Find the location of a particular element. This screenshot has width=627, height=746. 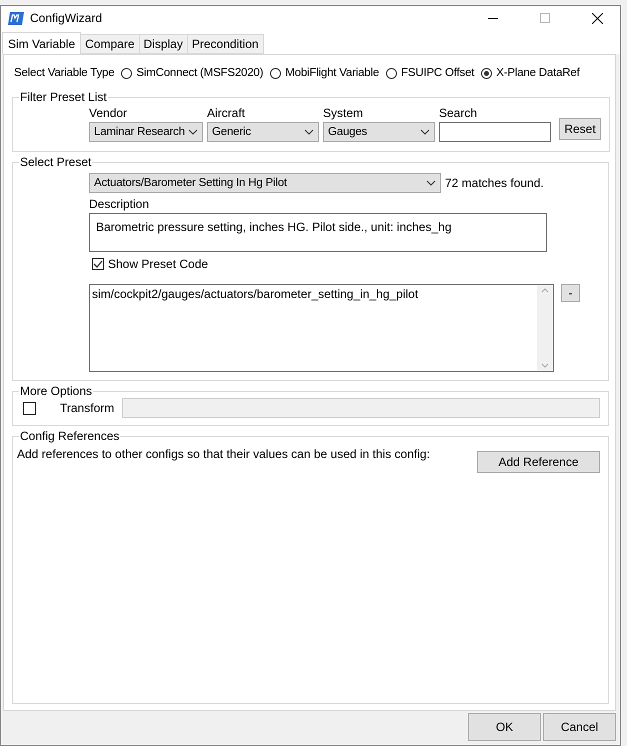

tab: Sim Variable is located at coordinates (42, 43).